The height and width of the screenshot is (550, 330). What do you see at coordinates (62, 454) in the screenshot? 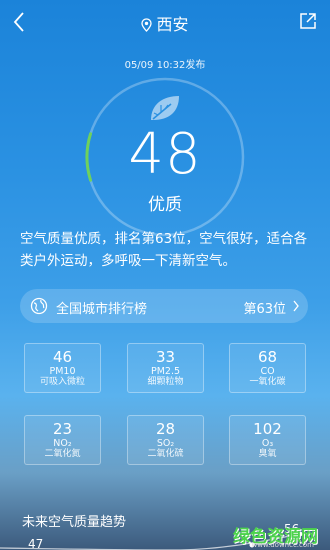
I see `pollutant-cn-name: 二氧化氮` at bounding box center [62, 454].